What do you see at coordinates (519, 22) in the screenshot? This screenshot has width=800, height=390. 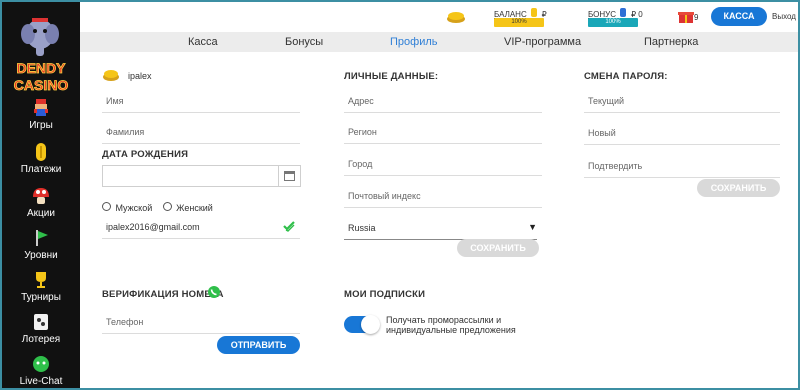 I see `balance-progress: 100%` at bounding box center [519, 22].